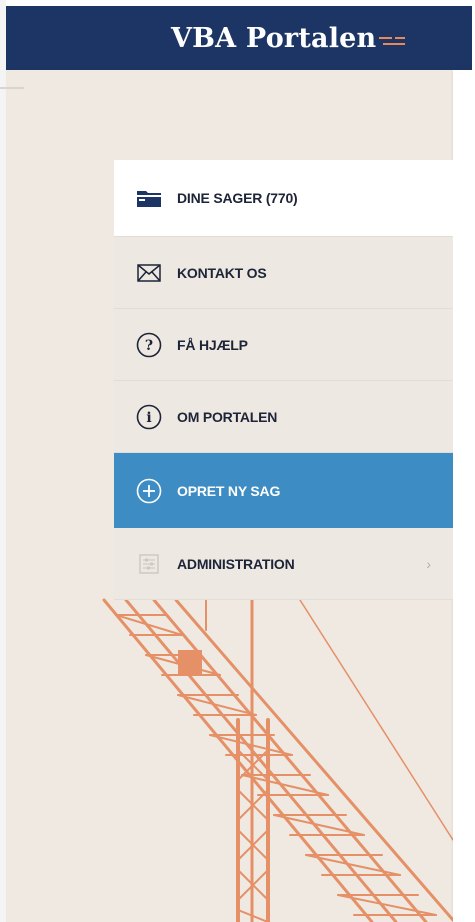 The width and height of the screenshot is (475, 922). Describe the element at coordinates (283, 417) in the screenshot. I see `menu-item-om-portalen: i OM PORTALEN` at that location.